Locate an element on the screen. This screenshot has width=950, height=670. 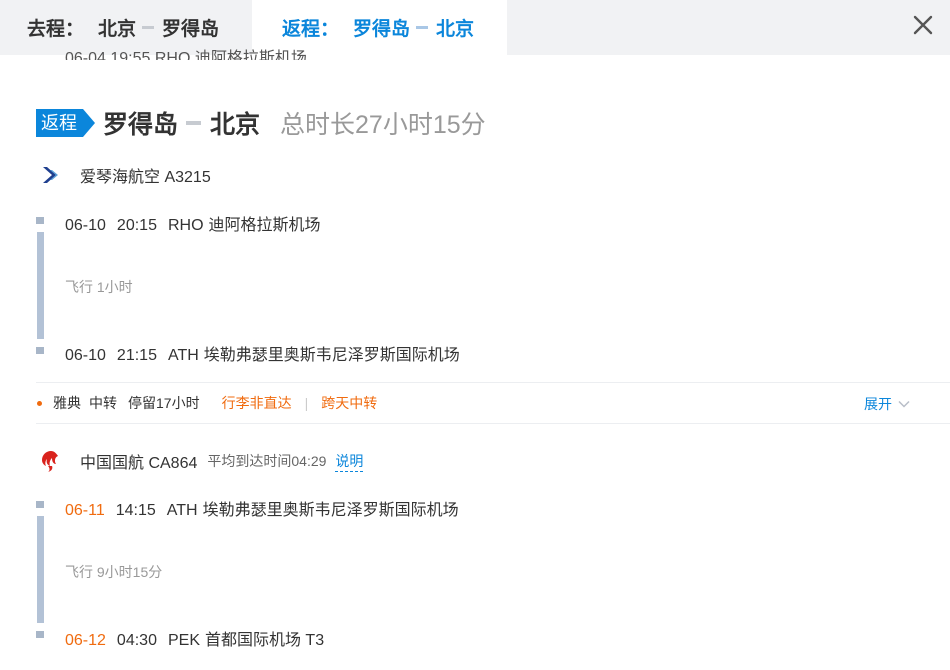
transfer-bullet is located at coordinates (39, 403).